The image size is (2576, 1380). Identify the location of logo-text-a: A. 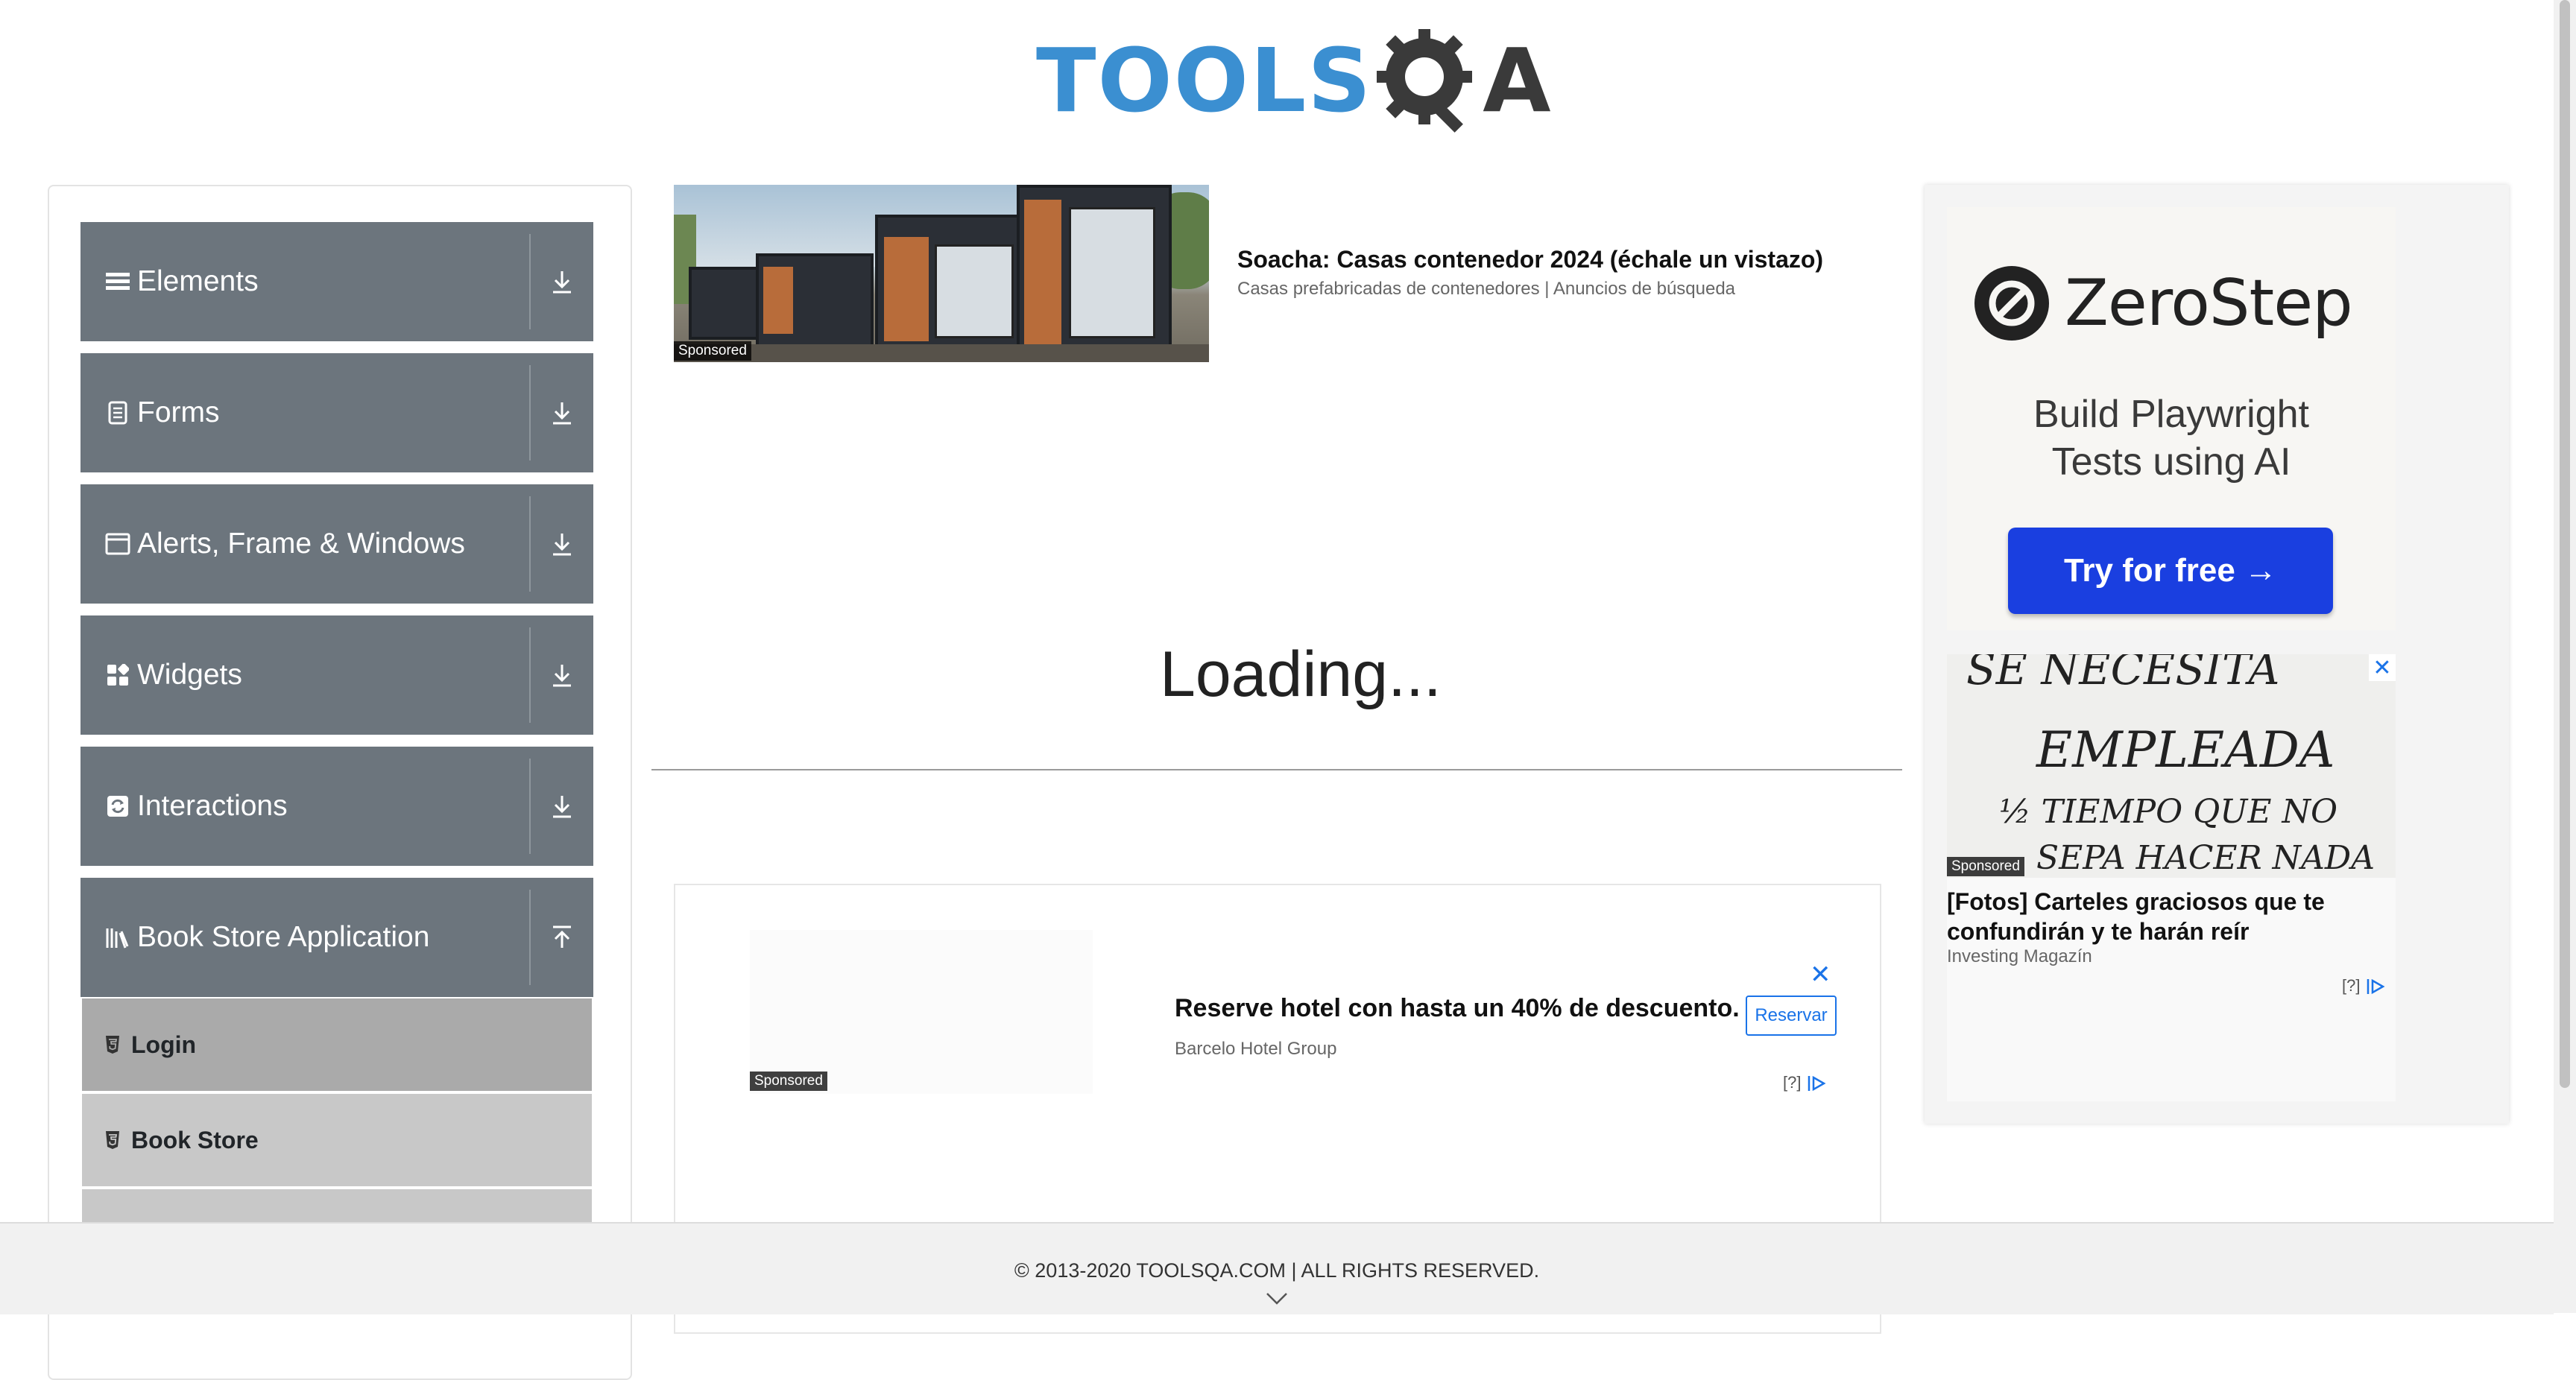
(1517, 81).